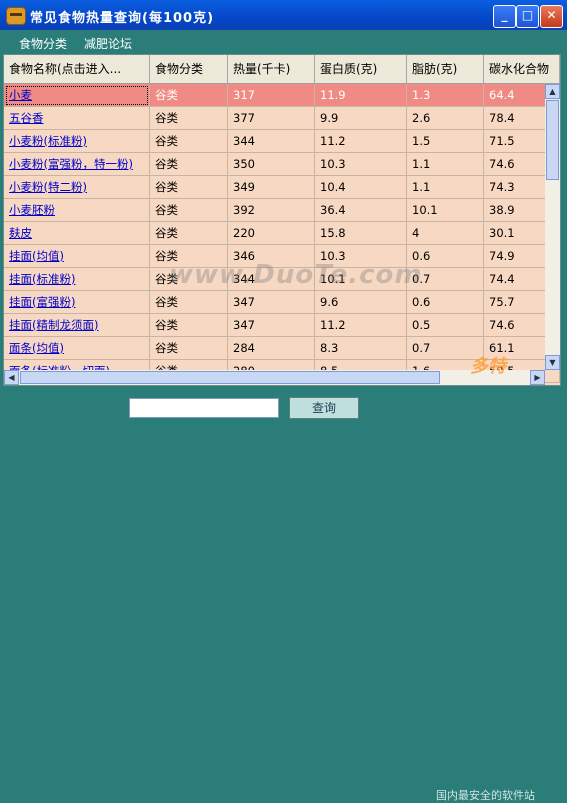 This screenshot has height=803, width=567. Describe the element at coordinates (552, 362) in the screenshot. I see `scroll-down-arrow-icon: ▼` at that location.